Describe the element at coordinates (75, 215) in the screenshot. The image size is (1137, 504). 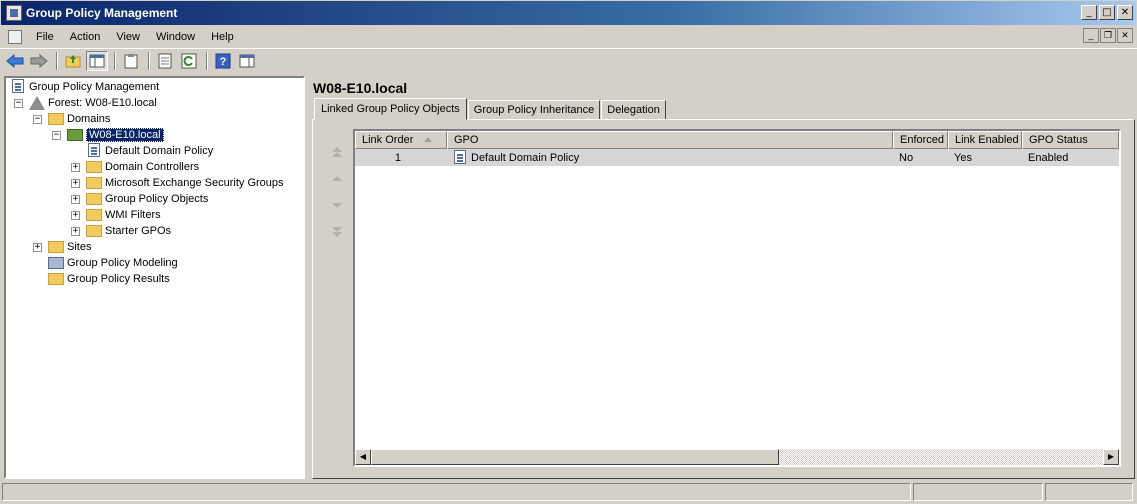
I see `expand-wmi-filters-toggle: +` at that location.